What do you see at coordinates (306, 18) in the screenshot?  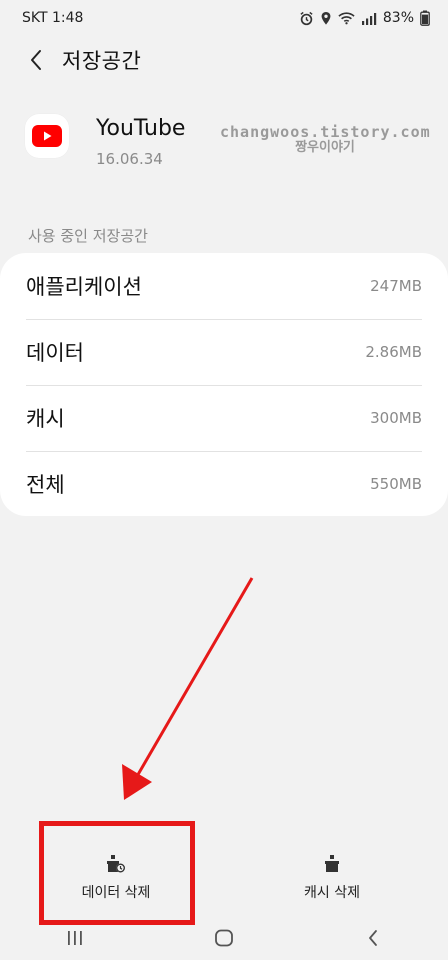 I see `alarm-icon` at bounding box center [306, 18].